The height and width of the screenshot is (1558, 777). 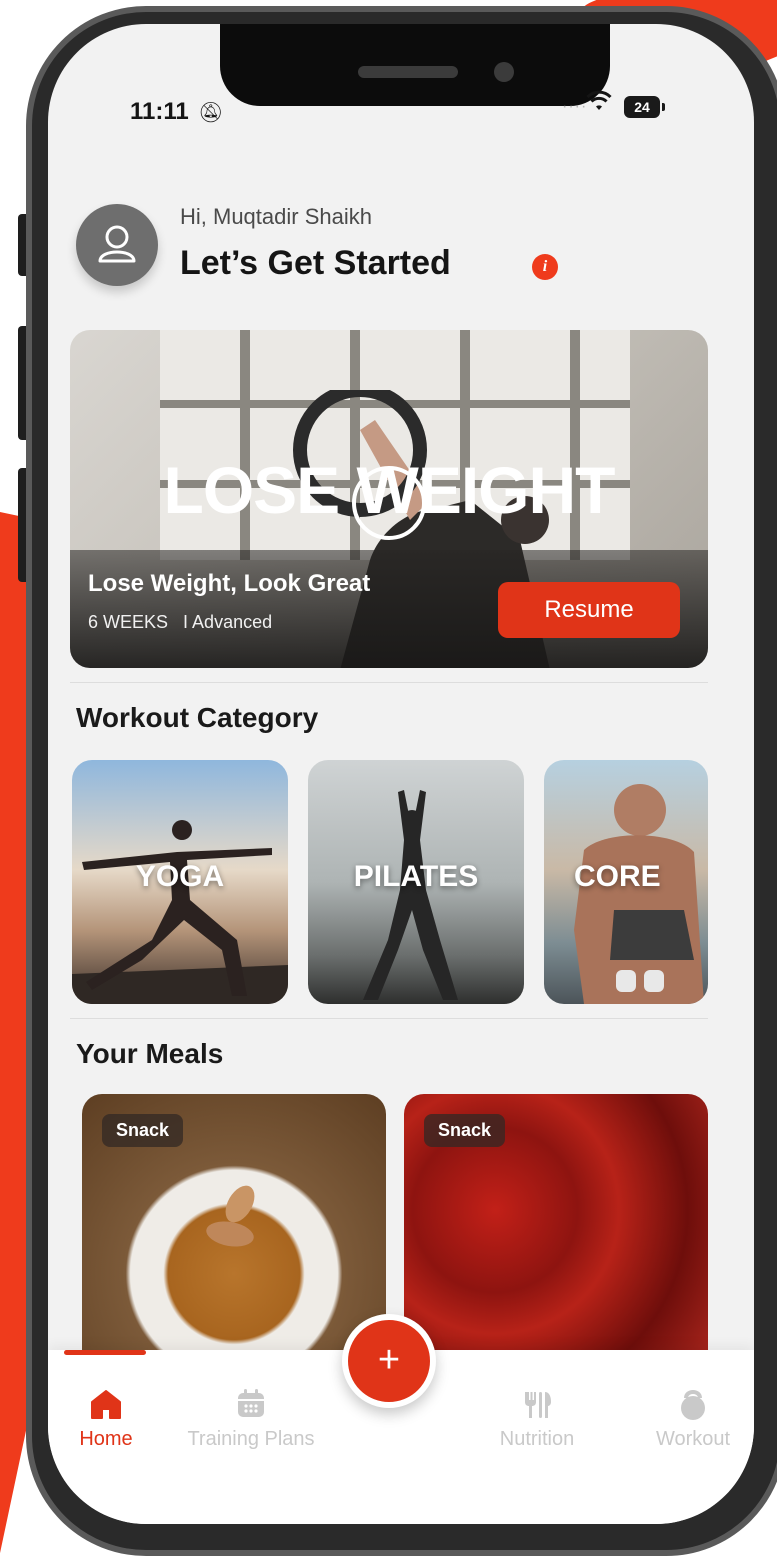 I want to click on category-card-core: CORE, so click(x=626, y=882).